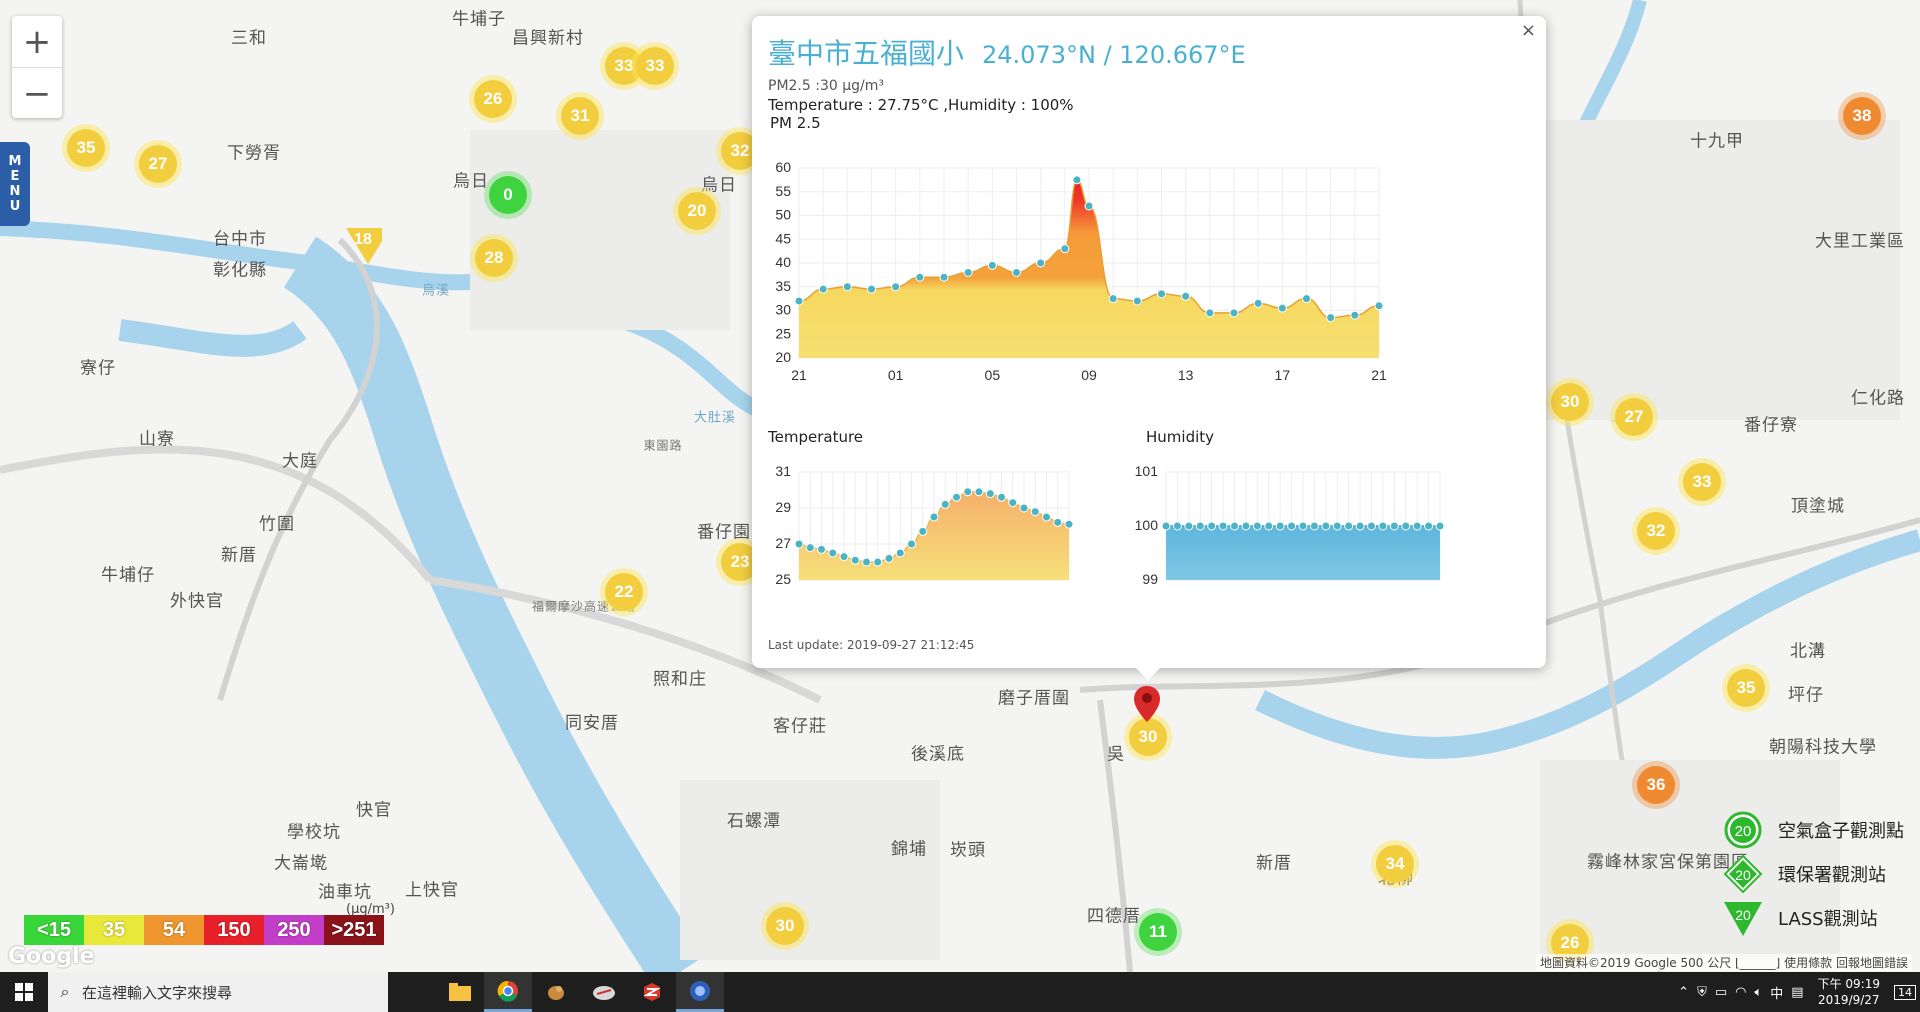 The width and height of the screenshot is (1920, 1012). Describe the element at coordinates (1007, 52) in the screenshot. I see `station-title: 臺中市五福國小 24.073°N / 120.667°E` at that location.